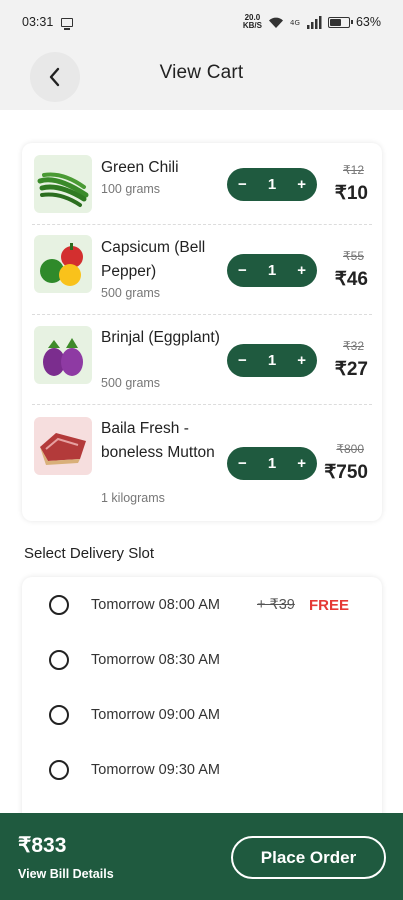 Image resolution: width=403 pixels, height=900 pixels. I want to click on status-time: 03:31, so click(38, 22).